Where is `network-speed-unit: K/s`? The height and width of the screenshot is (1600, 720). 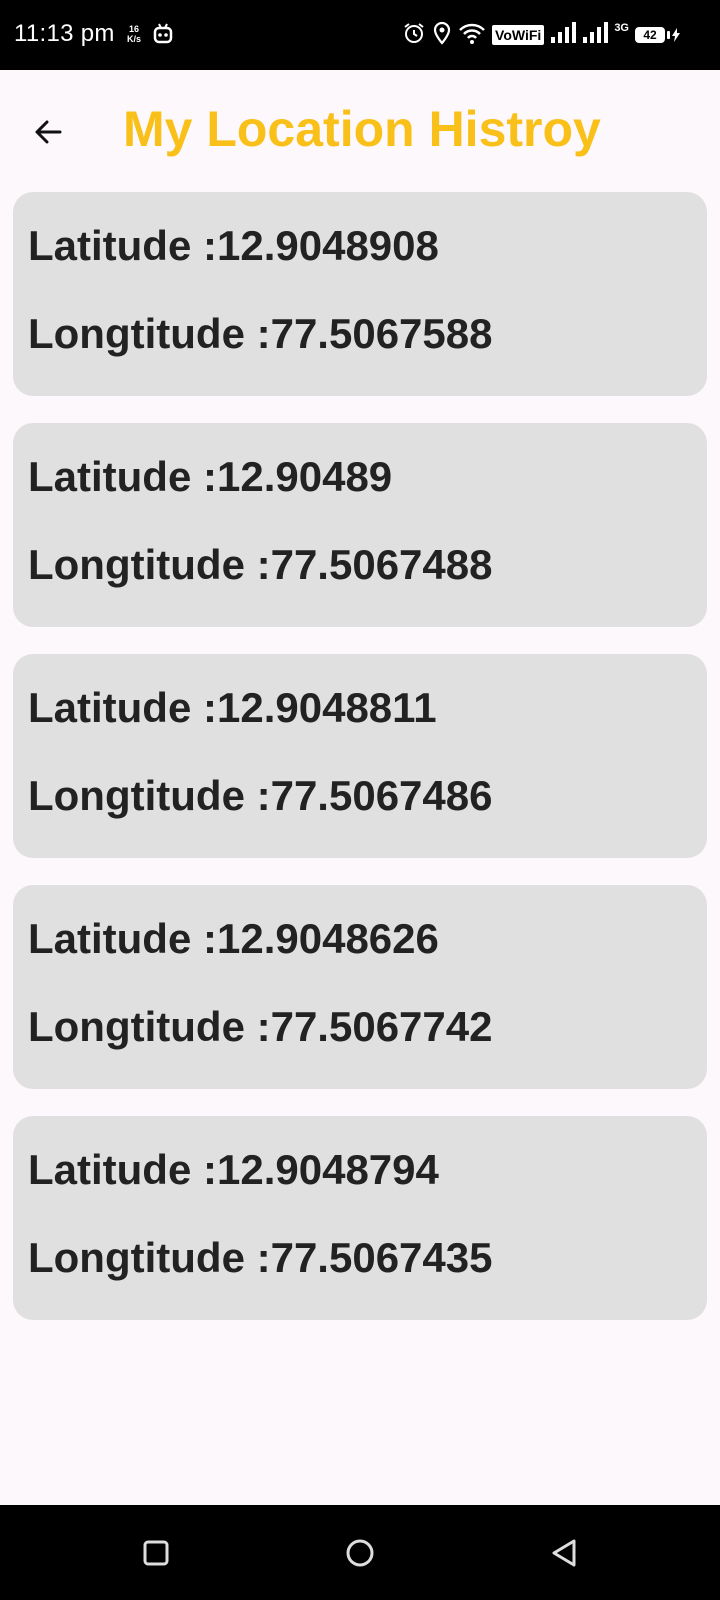
network-speed-unit: K/s is located at coordinates (133, 39).